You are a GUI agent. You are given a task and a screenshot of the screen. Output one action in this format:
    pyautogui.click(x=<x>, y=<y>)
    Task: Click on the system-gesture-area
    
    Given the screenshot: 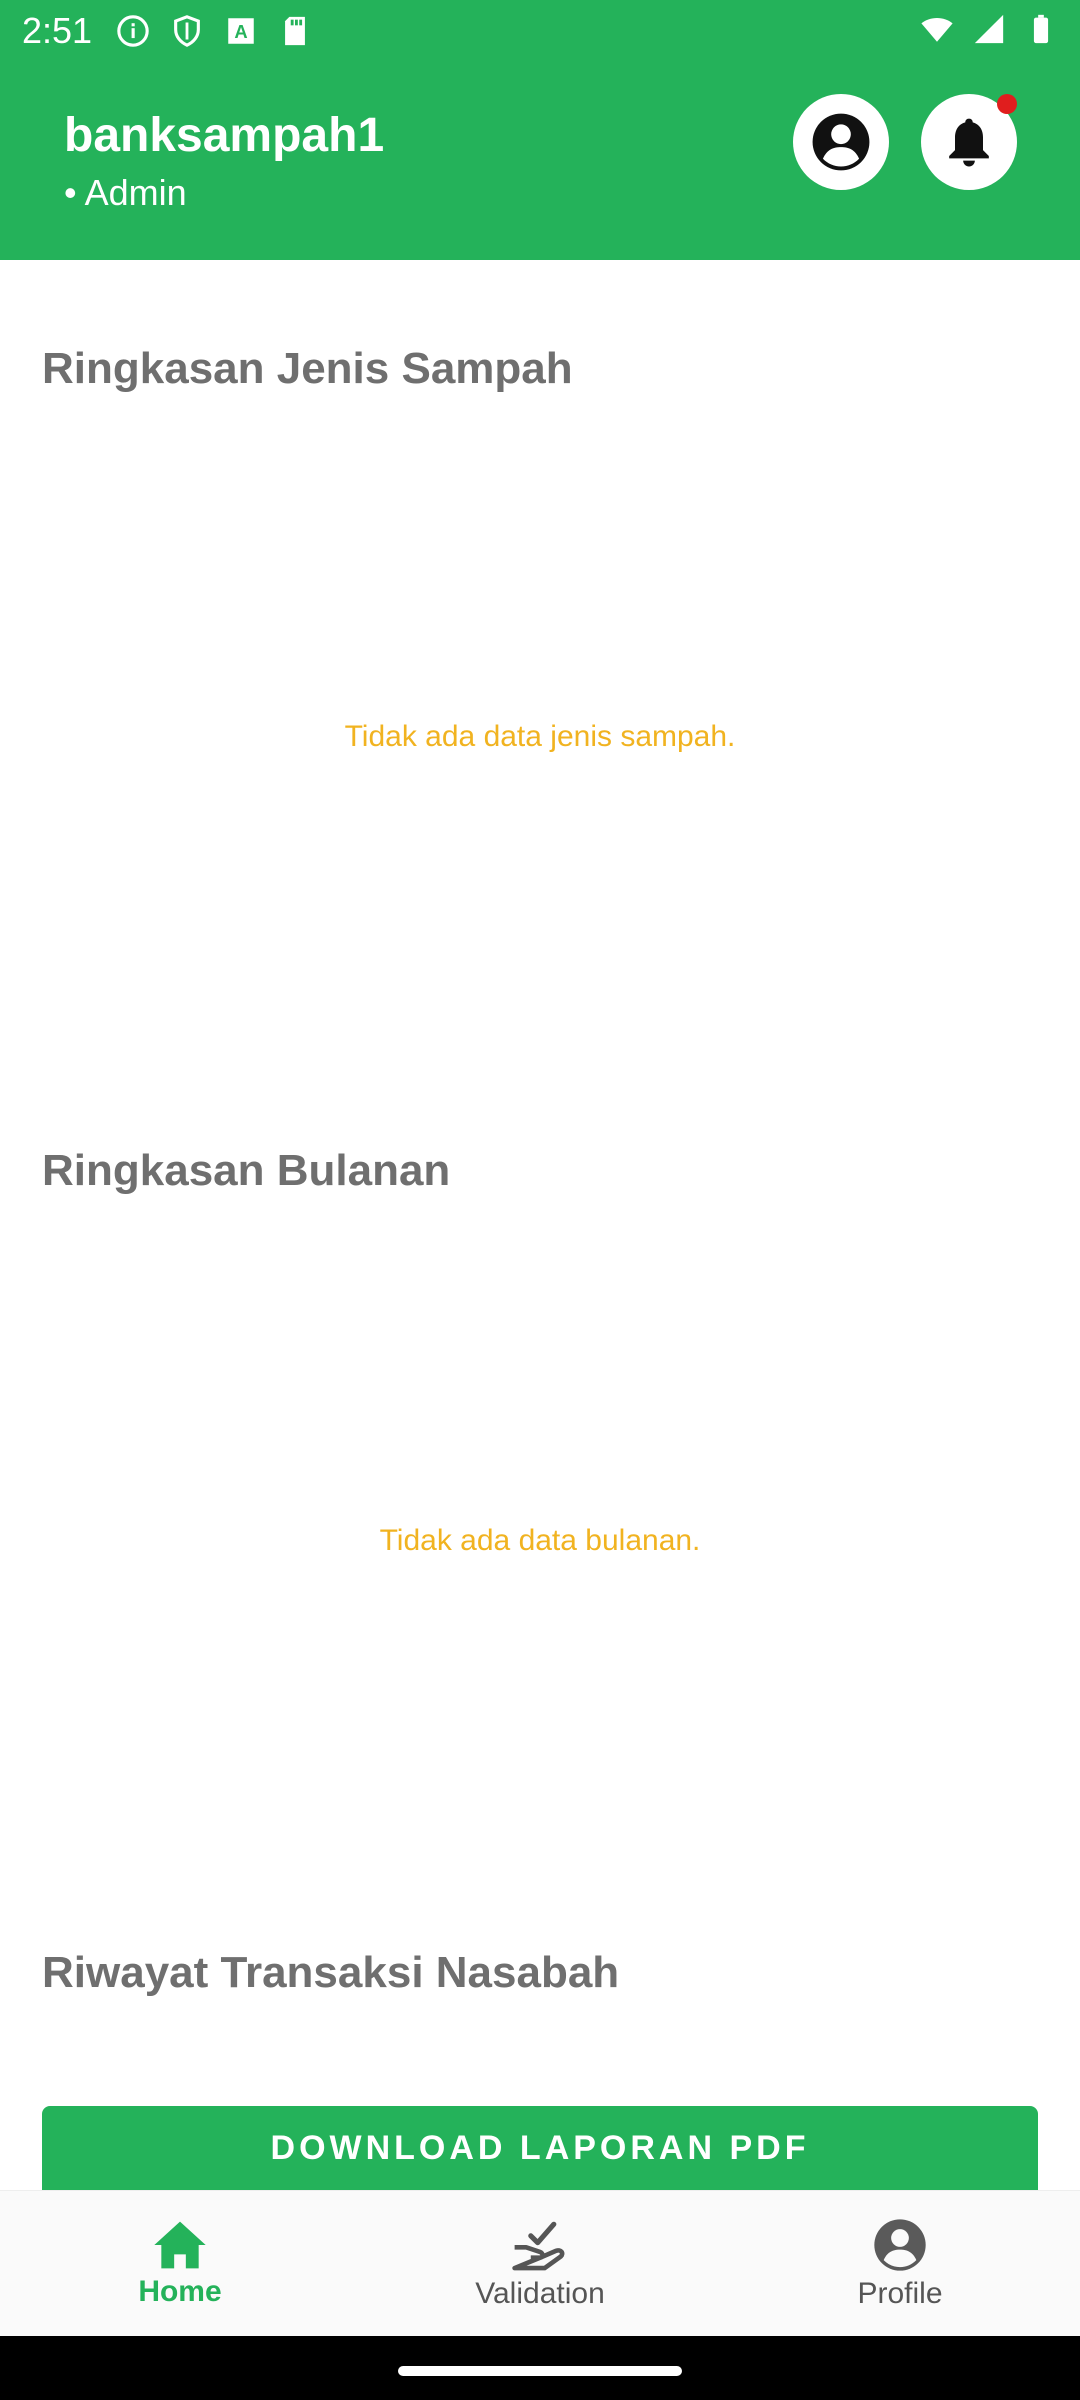 What is the action you would take?
    pyautogui.click(x=540, y=2368)
    